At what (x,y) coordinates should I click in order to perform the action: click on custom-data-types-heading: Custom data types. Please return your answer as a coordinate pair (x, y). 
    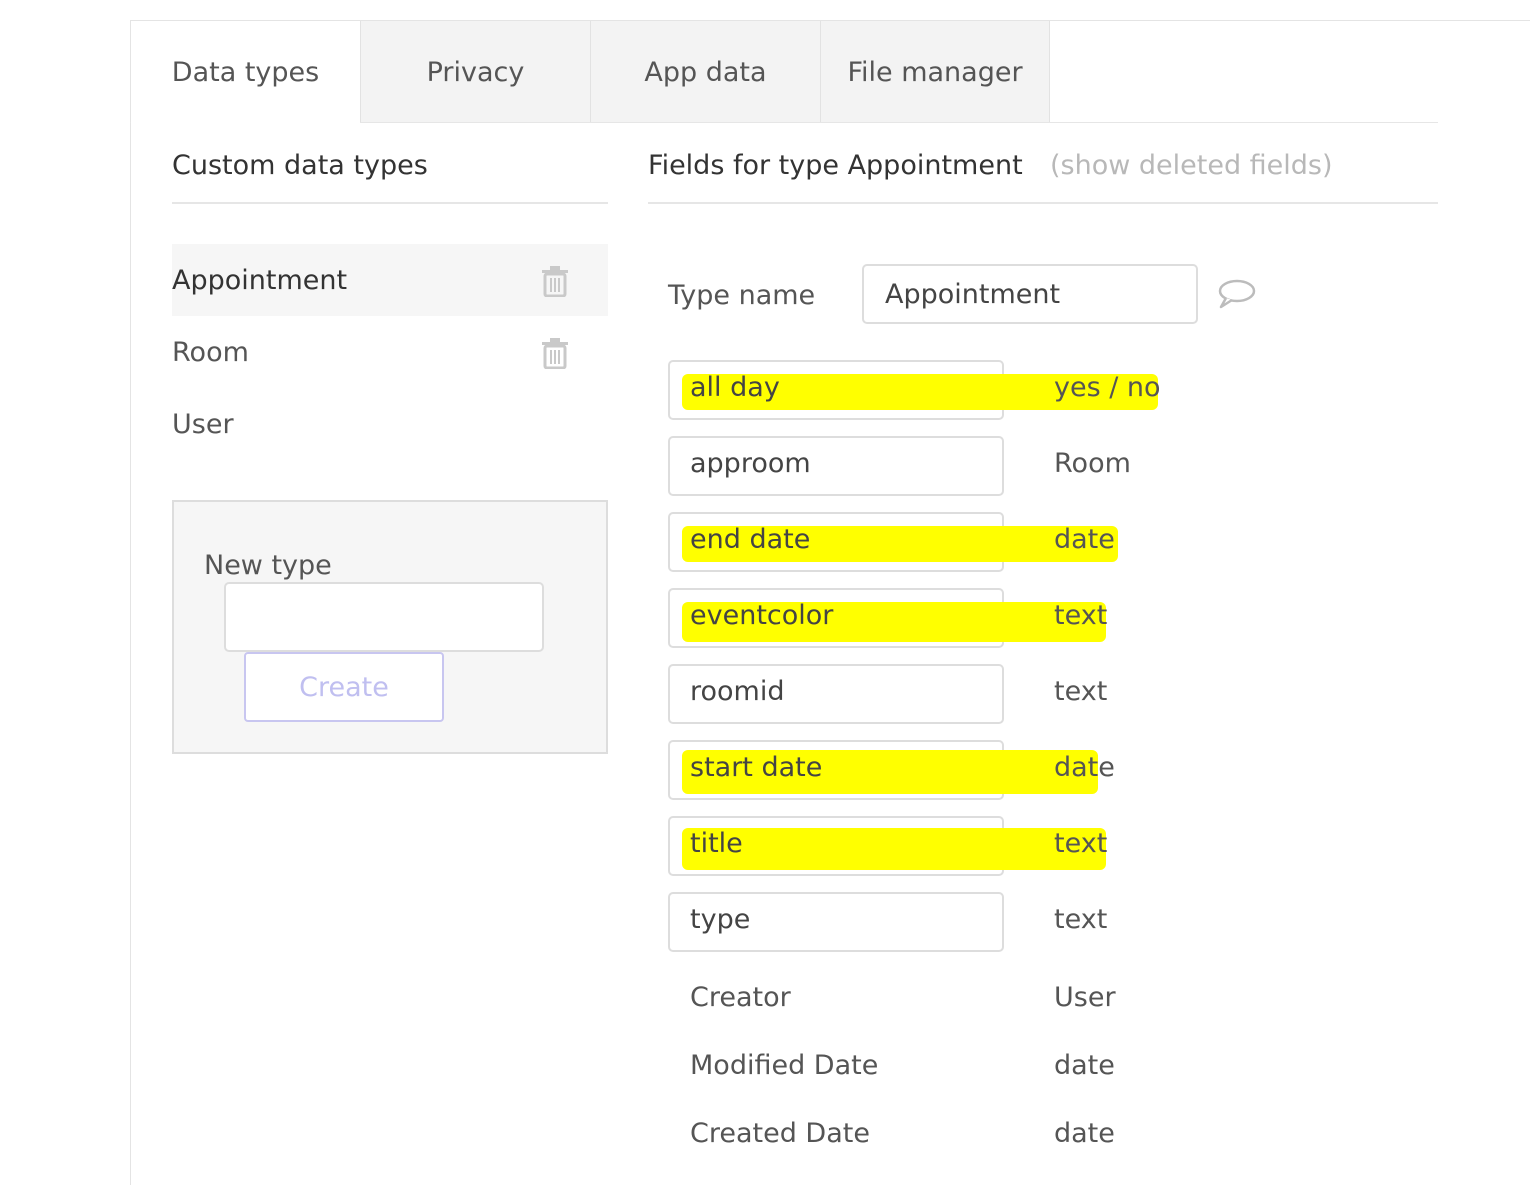
    Looking at the image, I should click on (300, 165).